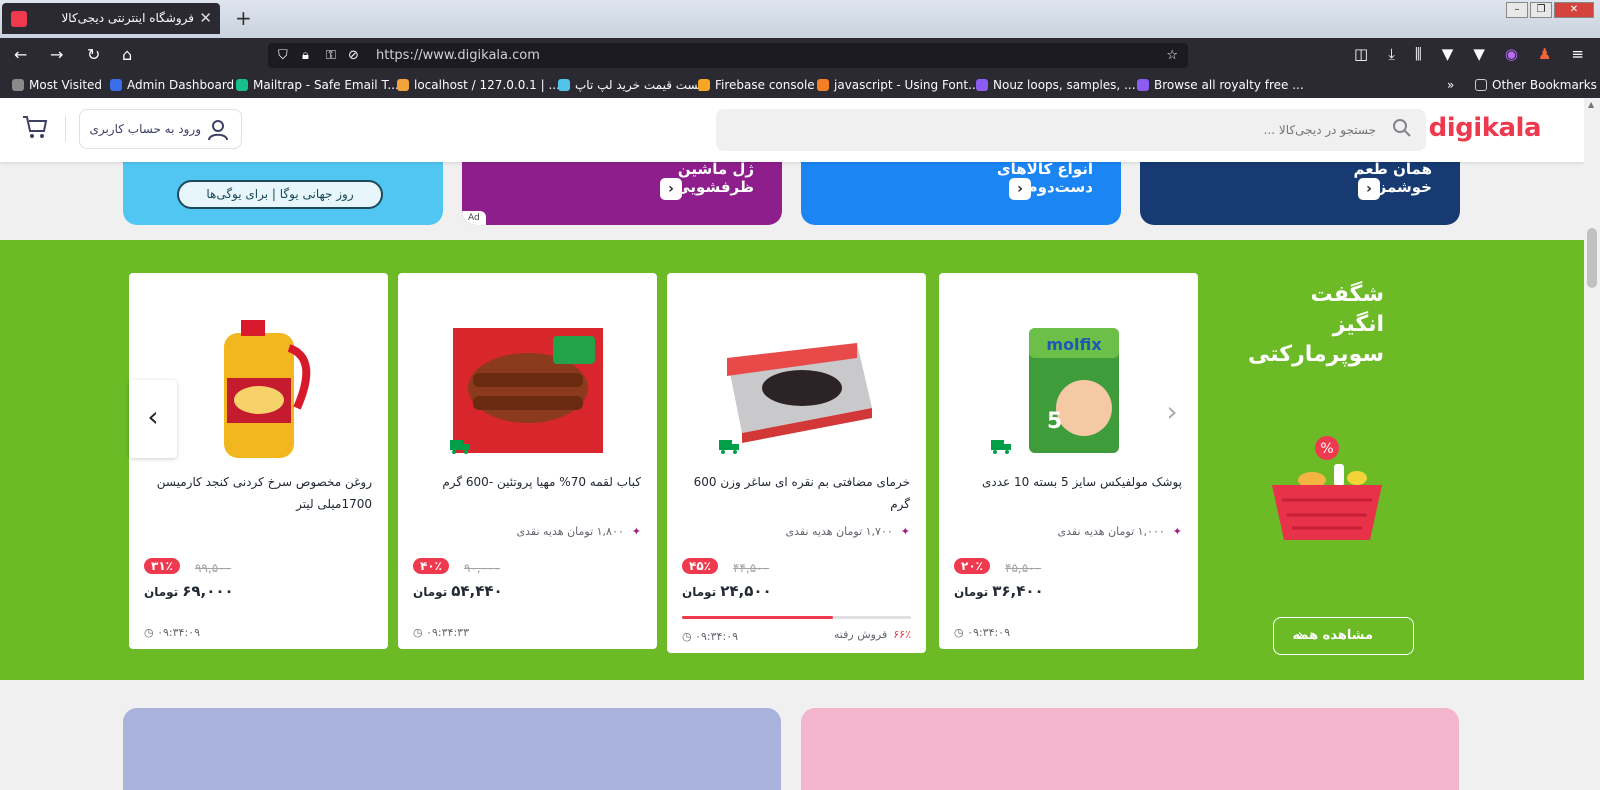  I want to click on slider-next-button: ‹, so click(153, 419).